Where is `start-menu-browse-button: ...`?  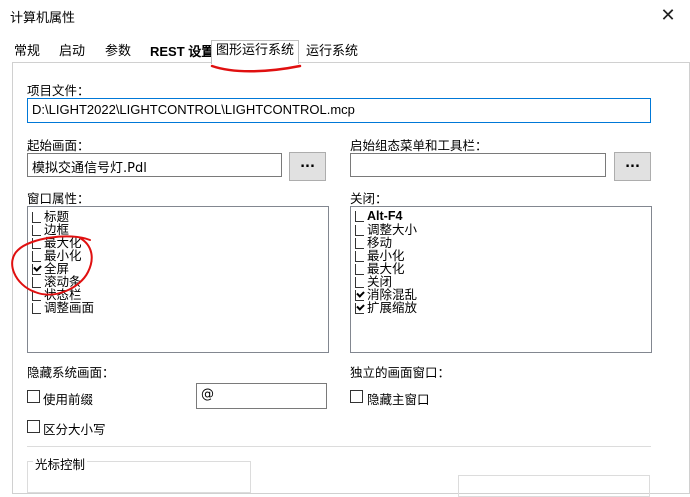
start-menu-browse-button: ... is located at coordinates (632, 166).